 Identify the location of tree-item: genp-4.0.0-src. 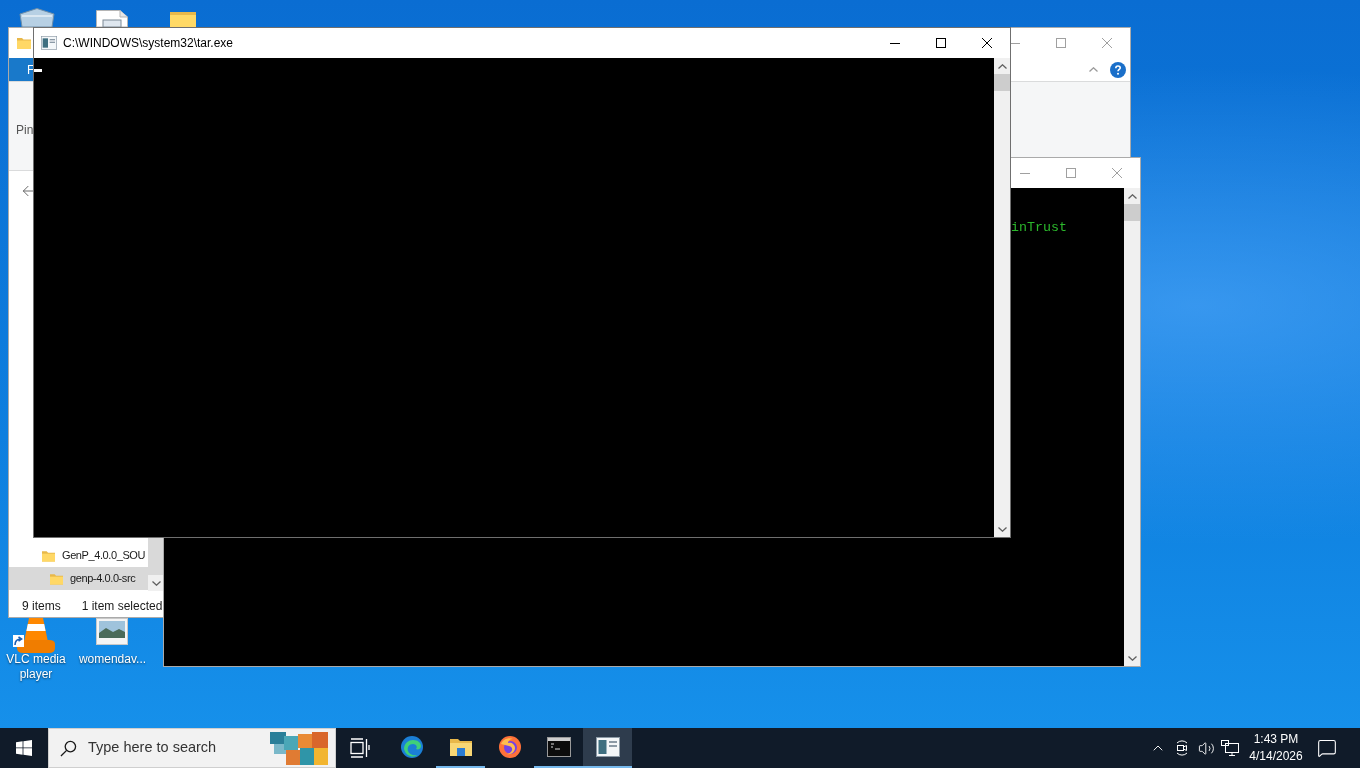
(78, 578).